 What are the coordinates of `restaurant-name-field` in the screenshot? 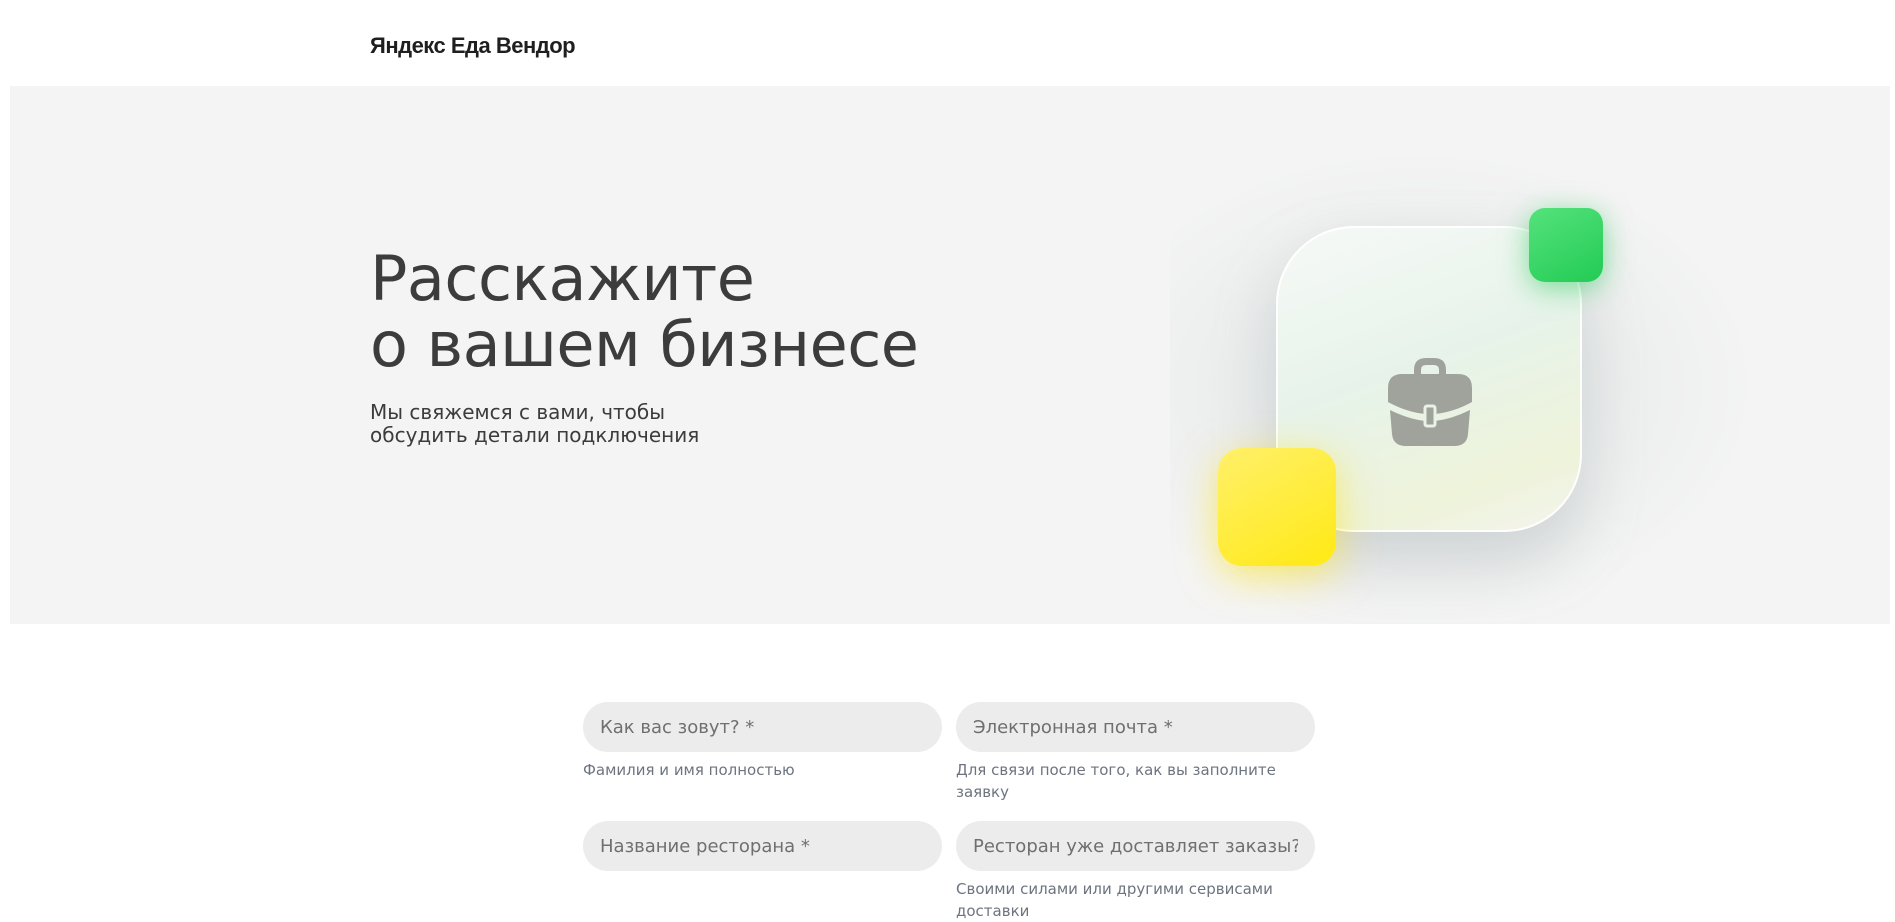 It's located at (762, 846).